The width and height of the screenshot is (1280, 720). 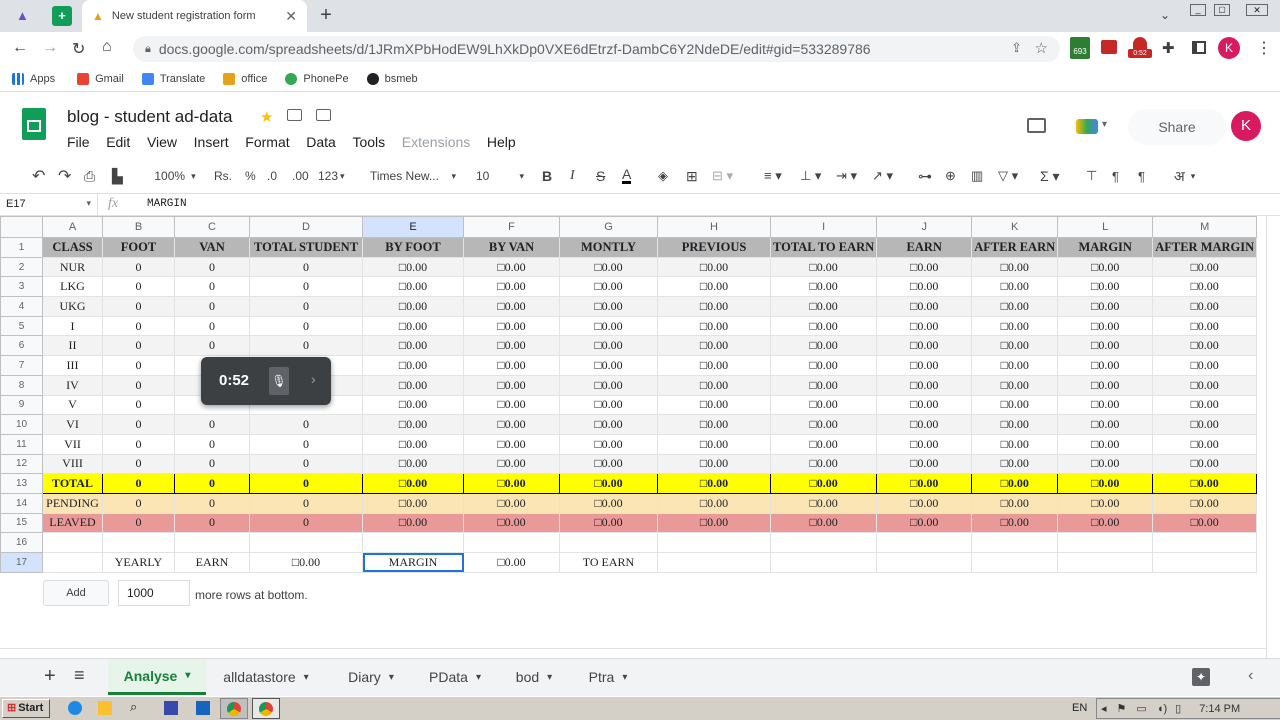 I want to click on cell-b16, so click(x=138, y=542).